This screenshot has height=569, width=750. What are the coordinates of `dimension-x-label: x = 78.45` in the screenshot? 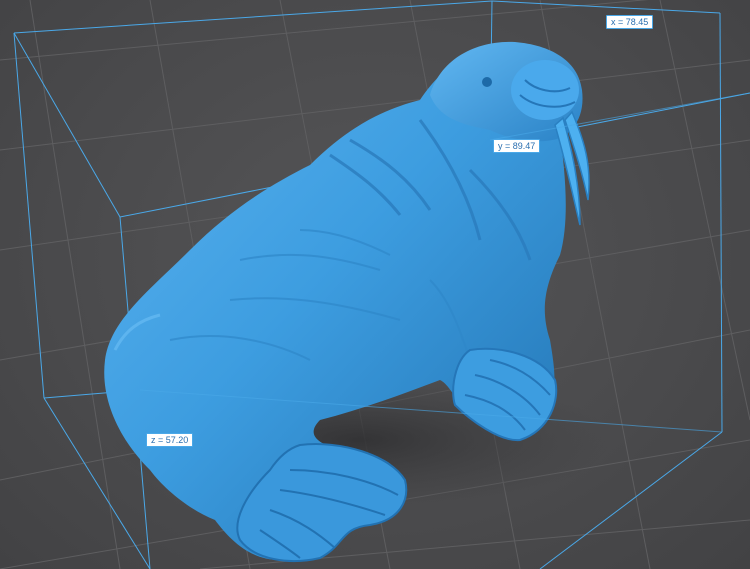 It's located at (630, 22).